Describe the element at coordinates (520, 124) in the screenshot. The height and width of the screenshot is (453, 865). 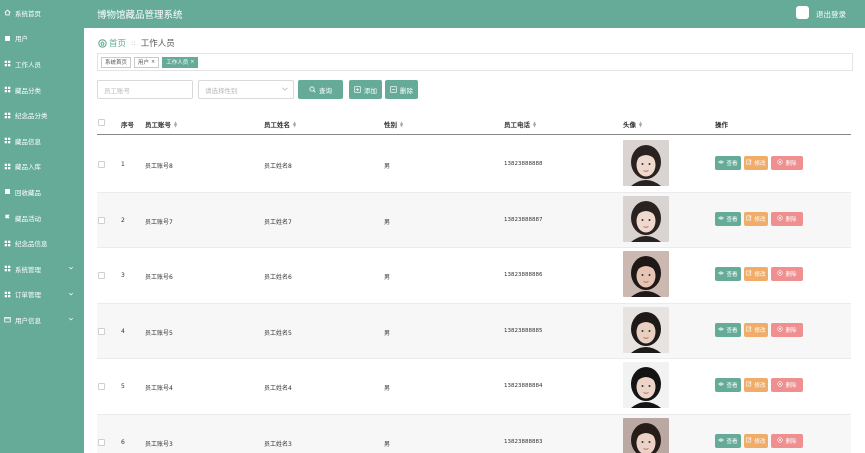
I see `header-phone: 员工电话 ▲ ▼` at that location.